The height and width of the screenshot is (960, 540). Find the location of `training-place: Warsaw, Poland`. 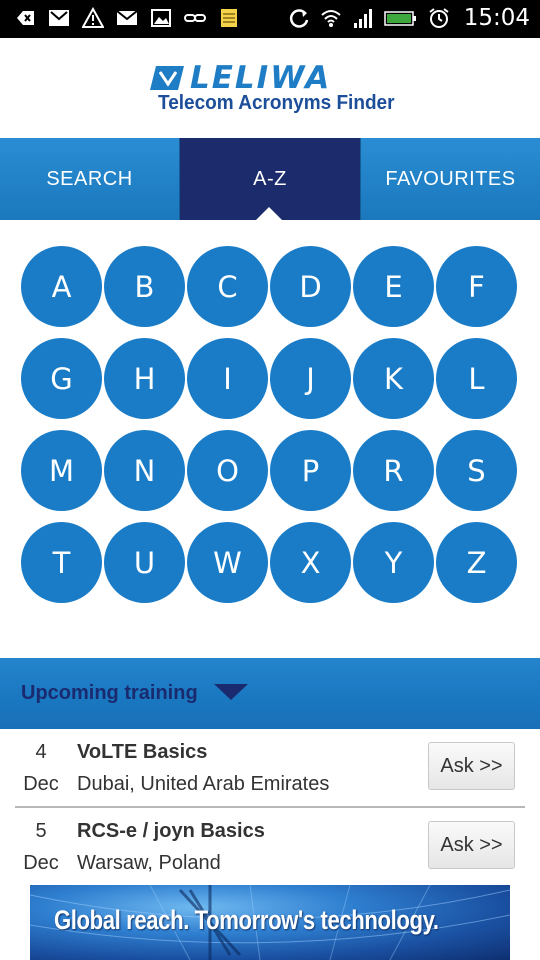

training-place: Warsaw, Poland is located at coordinates (149, 863).